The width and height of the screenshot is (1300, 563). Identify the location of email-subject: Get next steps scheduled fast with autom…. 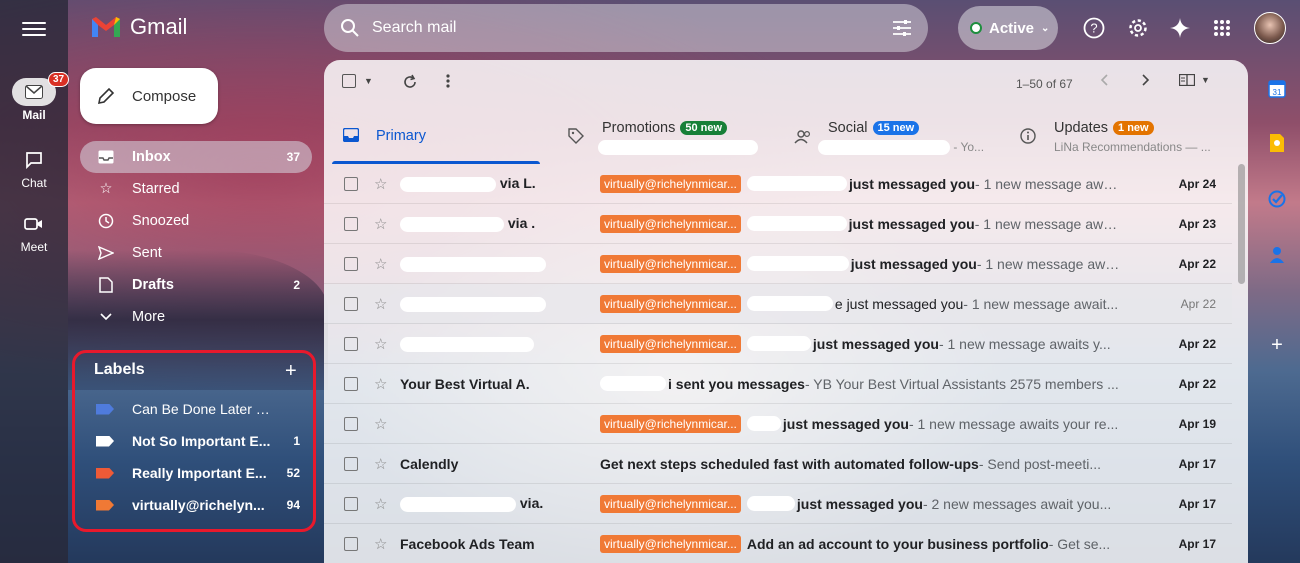
(789, 463).